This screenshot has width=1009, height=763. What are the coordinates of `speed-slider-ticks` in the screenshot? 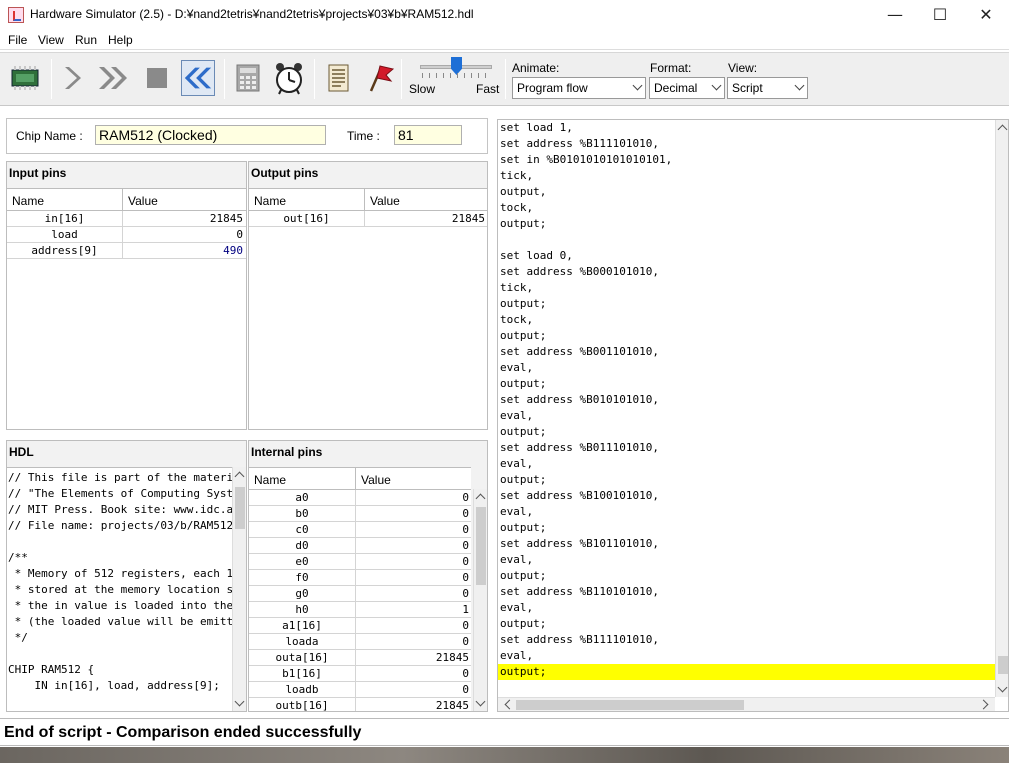 It's located at (457, 75).